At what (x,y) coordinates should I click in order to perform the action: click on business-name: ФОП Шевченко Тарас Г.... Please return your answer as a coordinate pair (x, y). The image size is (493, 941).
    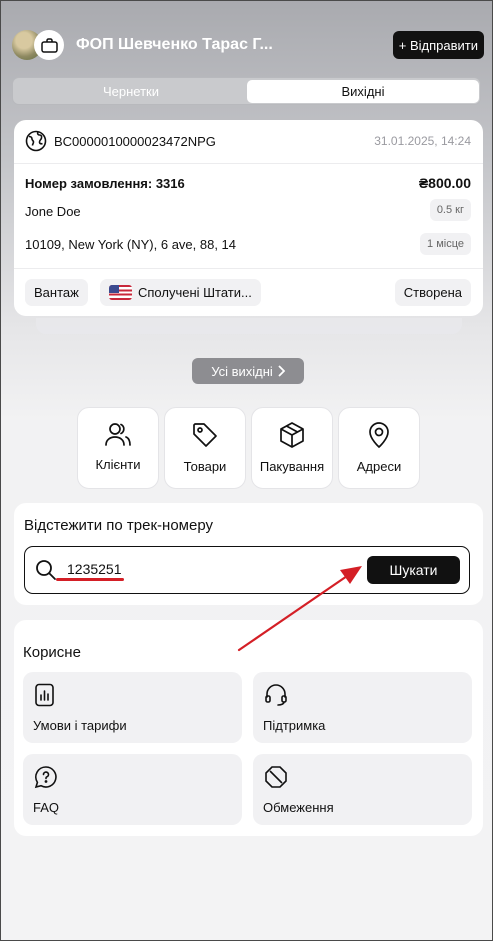
    Looking at the image, I should click on (174, 45).